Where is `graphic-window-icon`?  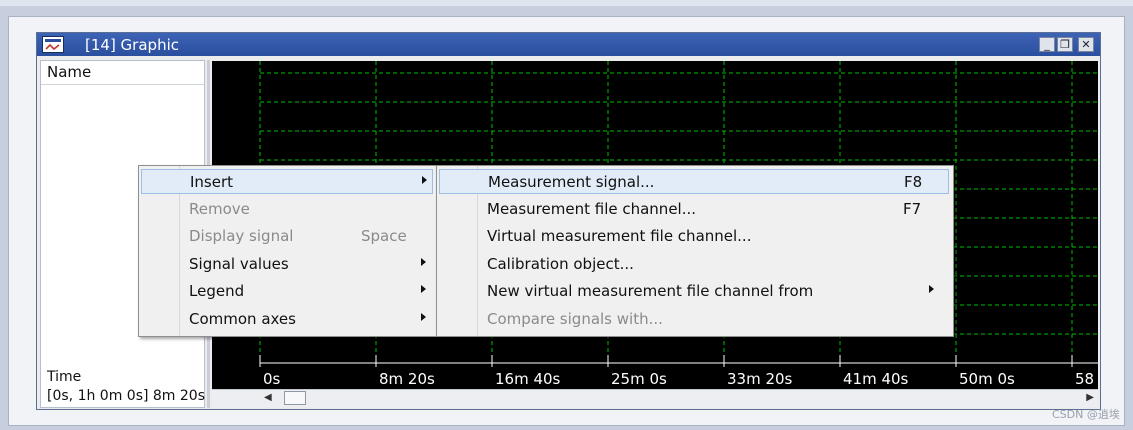
graphic-window-icon is located at coordinates (53, 44).